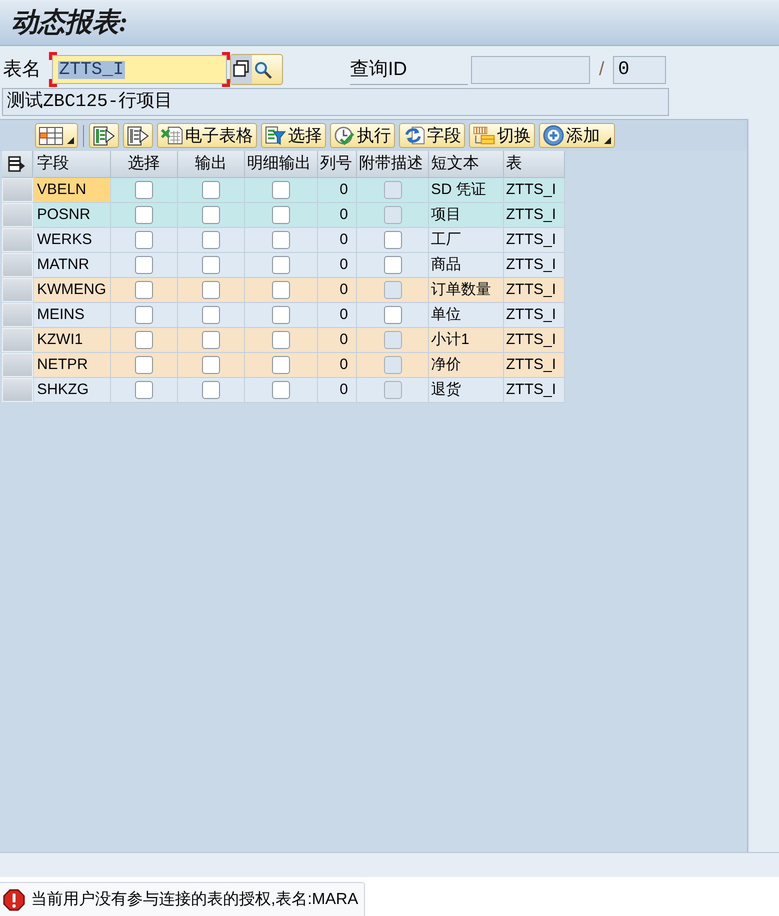  Describe the element at coordinates (502, 135) in the screenshot. I see `toolbar-button: 切换` at that location.